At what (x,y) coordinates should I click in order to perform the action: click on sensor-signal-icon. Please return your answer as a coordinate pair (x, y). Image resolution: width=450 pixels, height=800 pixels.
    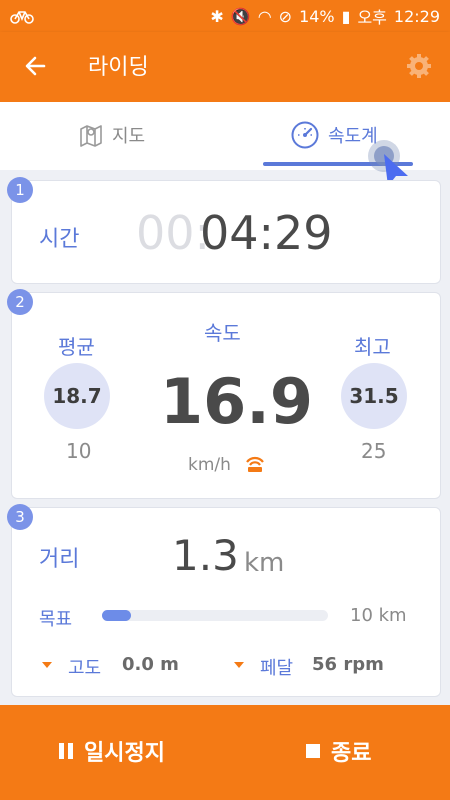
    Looking at the image, I should click on (255, 464).